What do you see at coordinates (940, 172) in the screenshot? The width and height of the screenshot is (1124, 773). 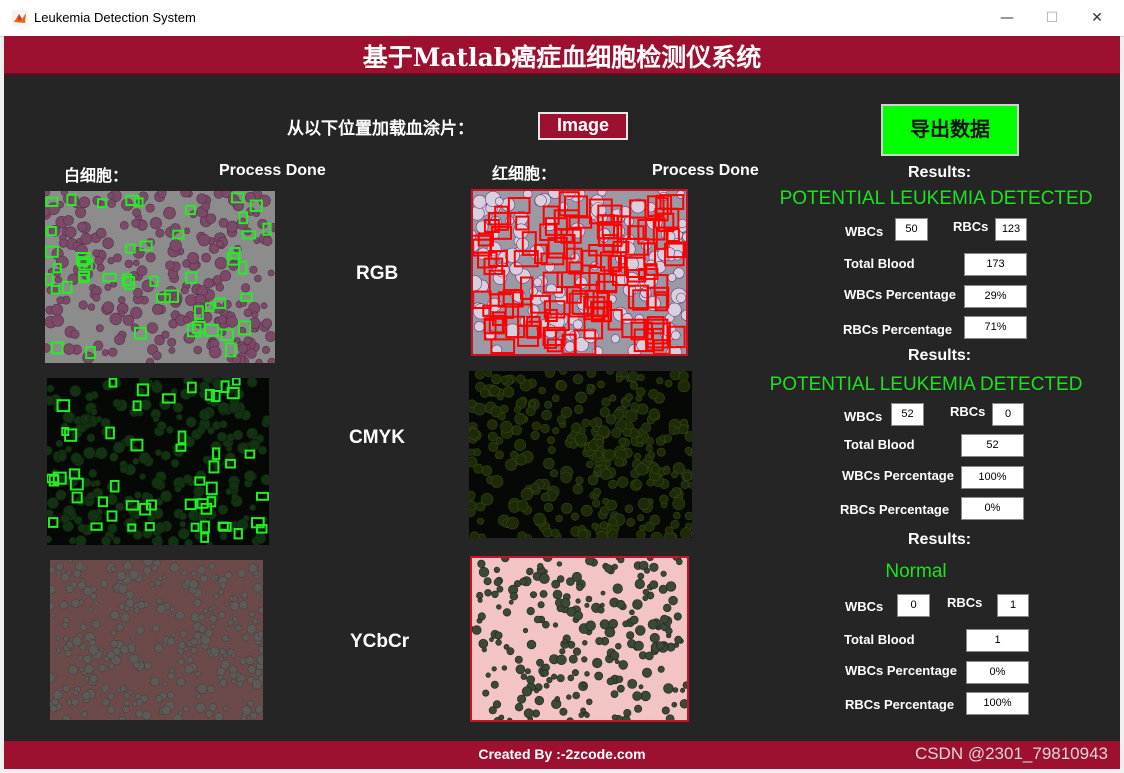 I see `results-heading-1: Results:` at bounding box center [940, 172].